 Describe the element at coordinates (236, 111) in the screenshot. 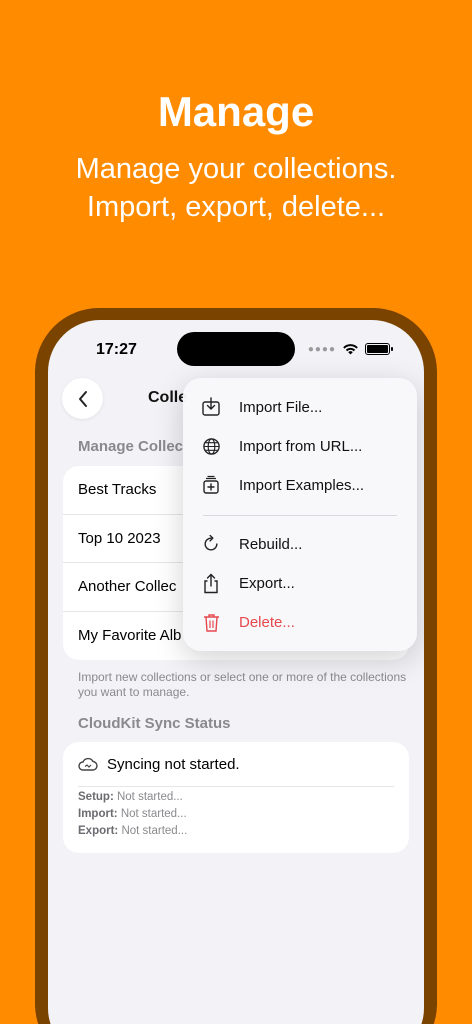

I see `hero-title: Manage` at that location.